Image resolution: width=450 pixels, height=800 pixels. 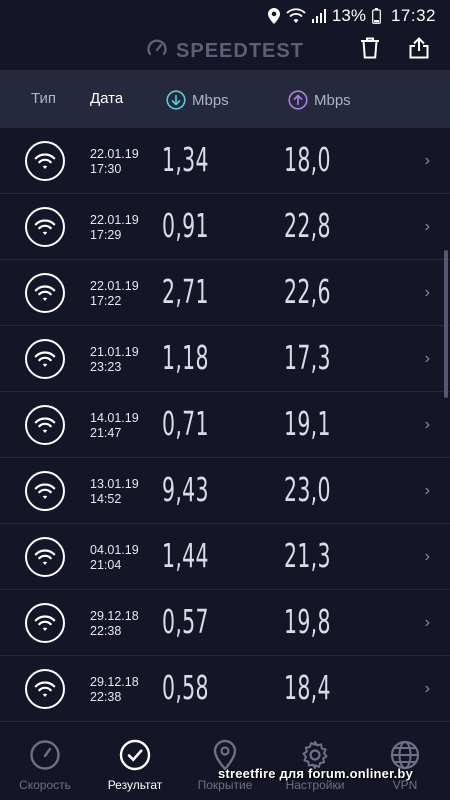 I want to click on location-icon, so click(x=273, y=16).